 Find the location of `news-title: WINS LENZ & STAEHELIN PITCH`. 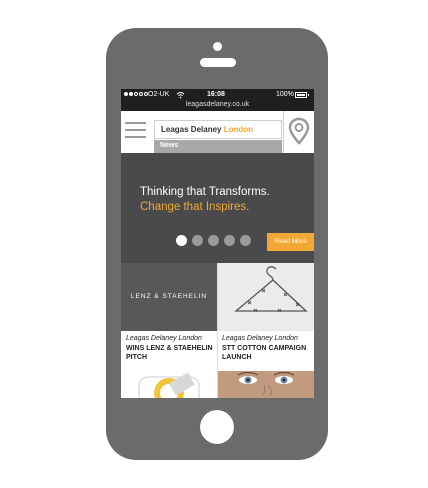

news-title: WINS LENZ & STAEHELIN PITCH is located at coordinates (172, 353).